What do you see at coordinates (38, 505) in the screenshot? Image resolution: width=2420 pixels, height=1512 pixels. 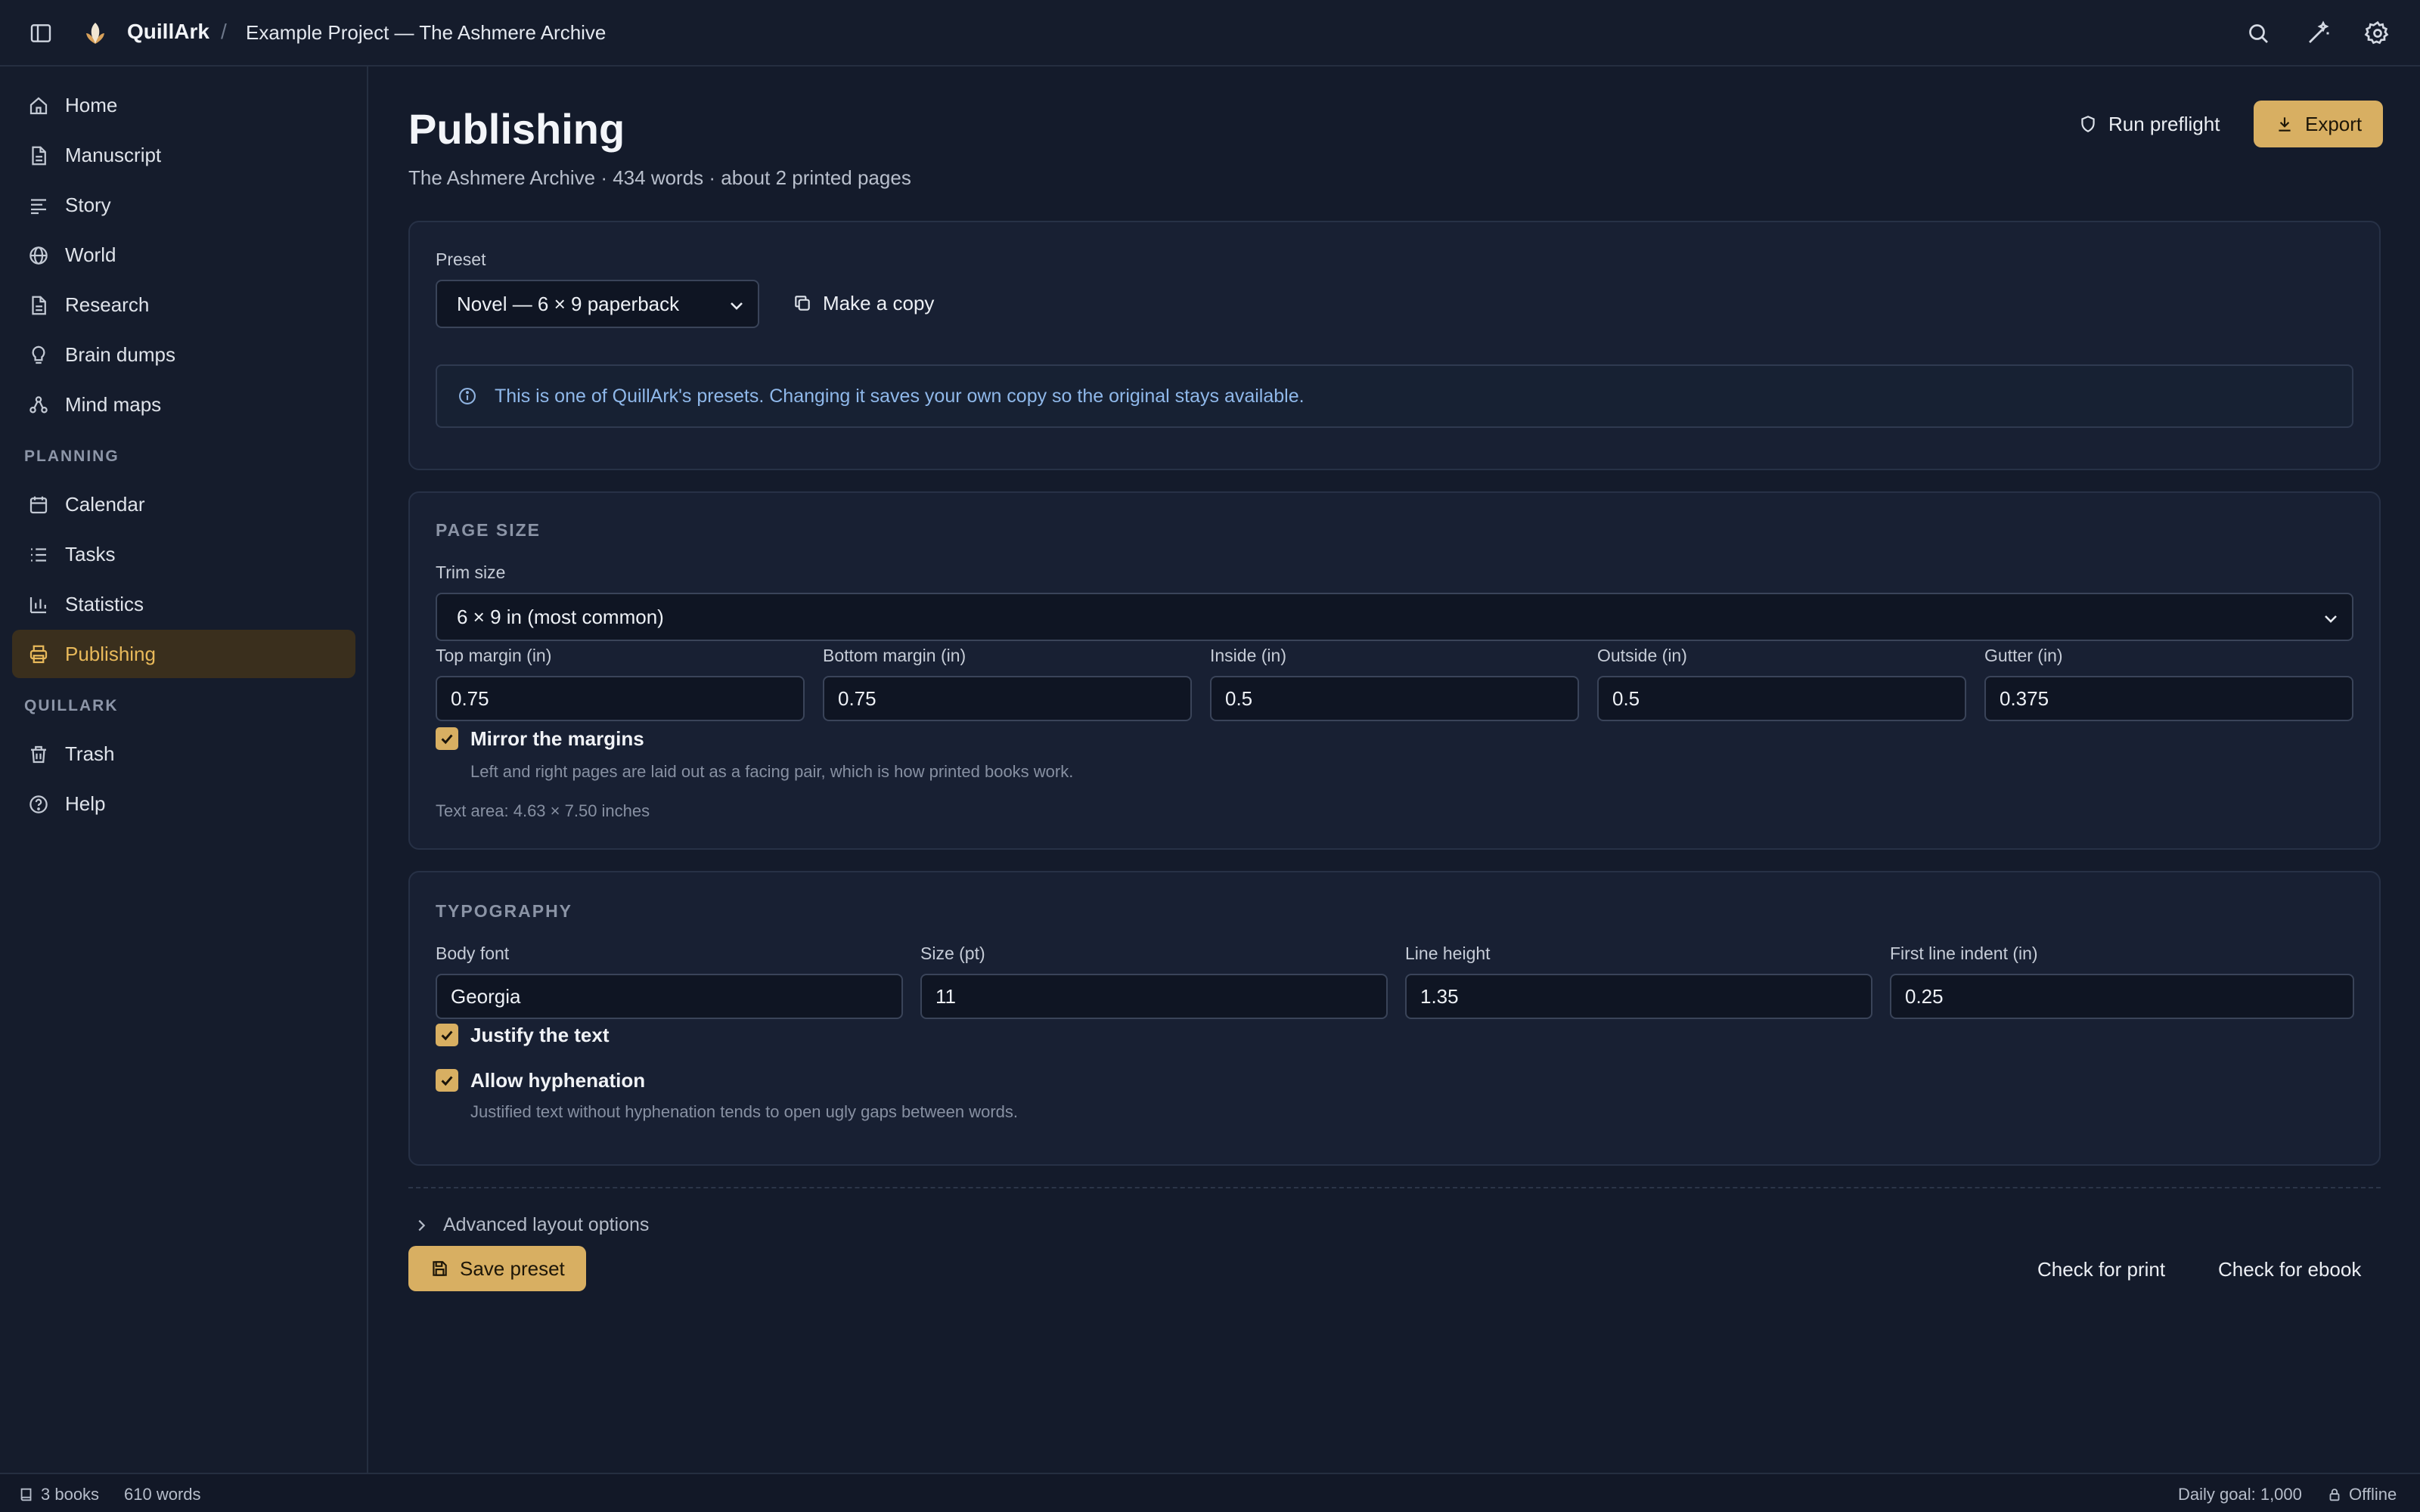 I see `calendar-icon` at bounding box center [38, 505].